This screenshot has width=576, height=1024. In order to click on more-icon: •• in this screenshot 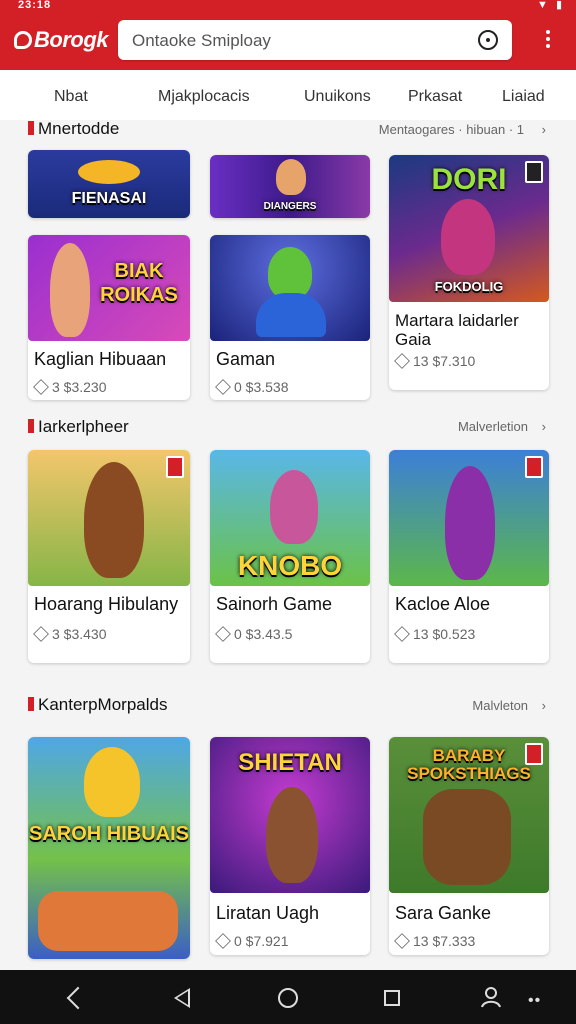, I will do `click(534, 1001)`.